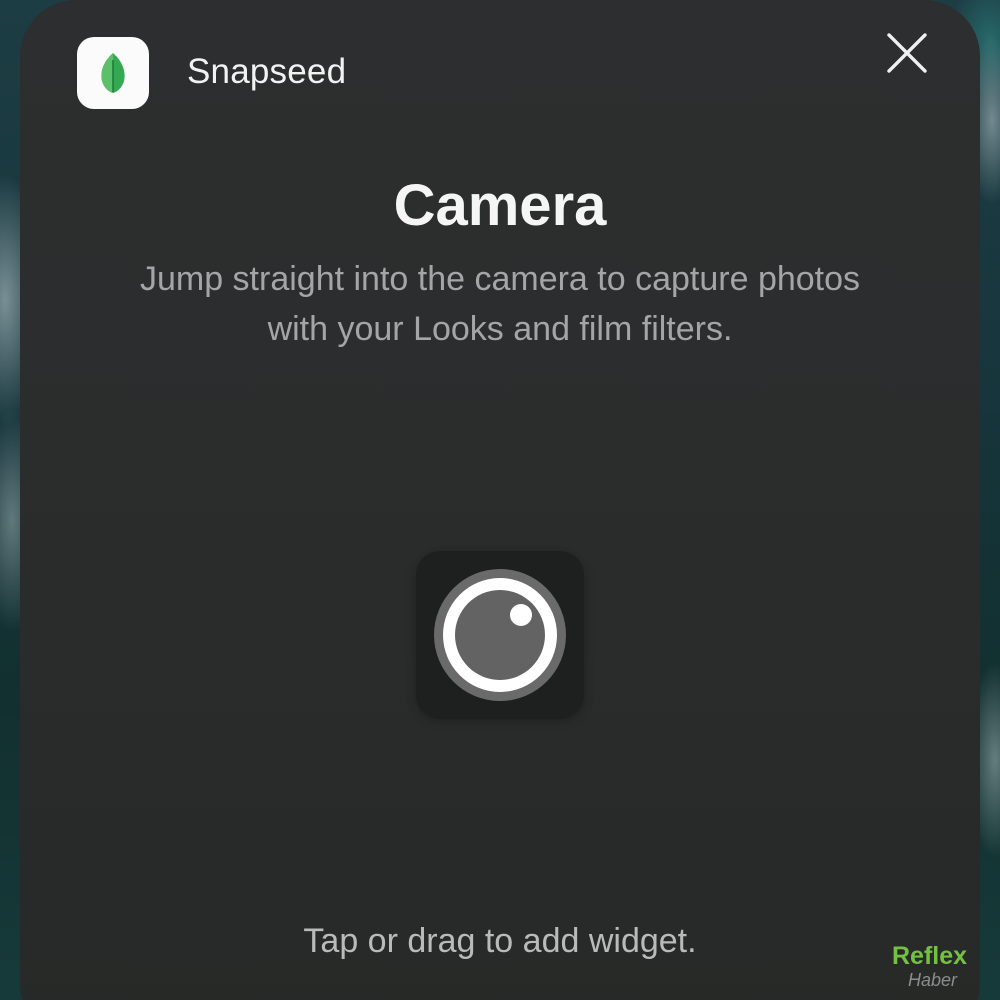 This screenshot has height=1000, width=1000. I want to click on widget-description-line: with your Looks and film filters., so click(500, 329).